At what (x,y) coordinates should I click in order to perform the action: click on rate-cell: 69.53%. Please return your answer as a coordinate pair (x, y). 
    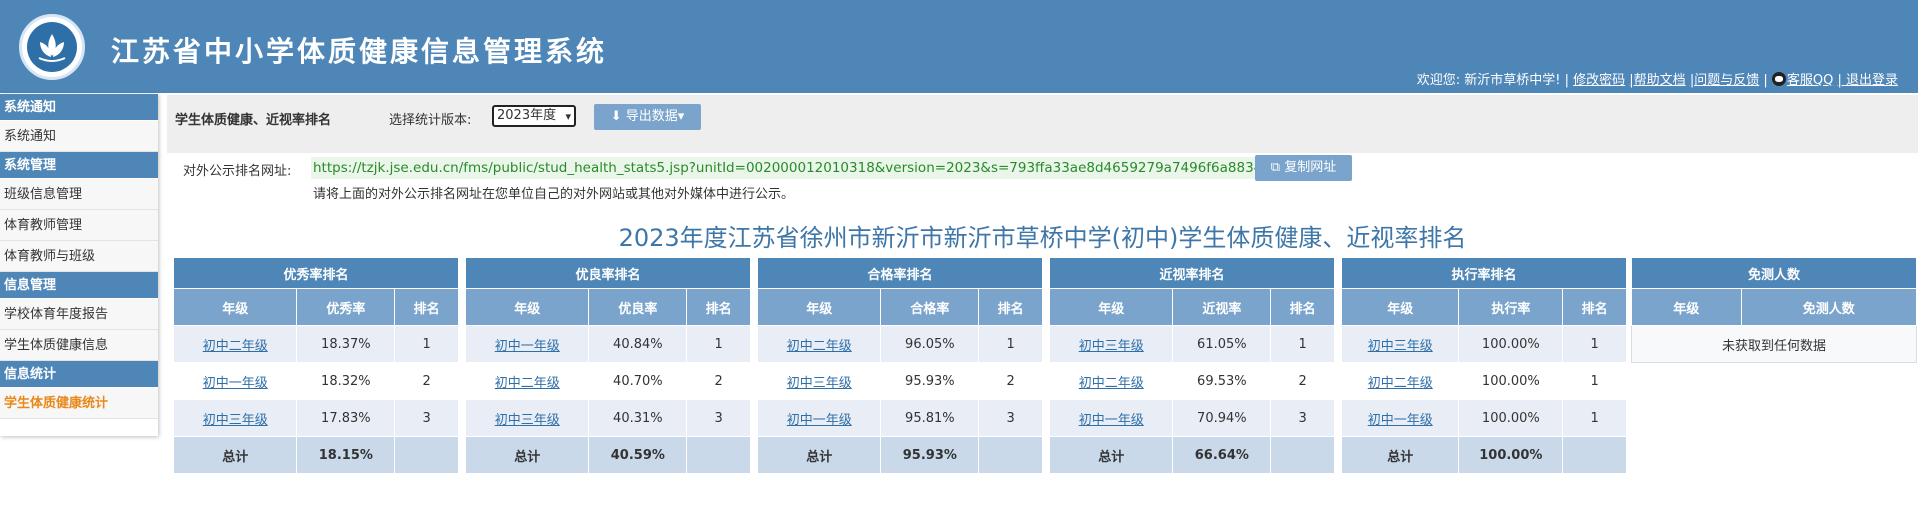
    Looking at the image, I should click on (1222, 381).